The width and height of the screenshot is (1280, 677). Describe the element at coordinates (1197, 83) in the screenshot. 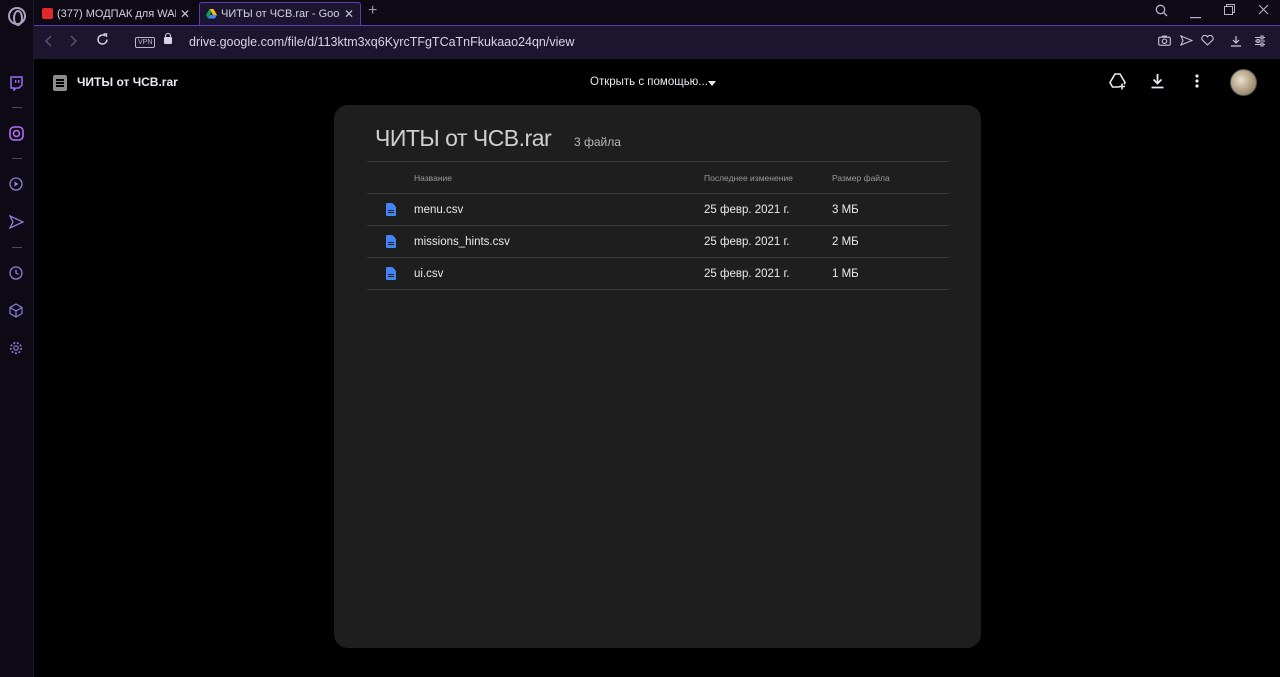

I see `more-options-icon` at that location.